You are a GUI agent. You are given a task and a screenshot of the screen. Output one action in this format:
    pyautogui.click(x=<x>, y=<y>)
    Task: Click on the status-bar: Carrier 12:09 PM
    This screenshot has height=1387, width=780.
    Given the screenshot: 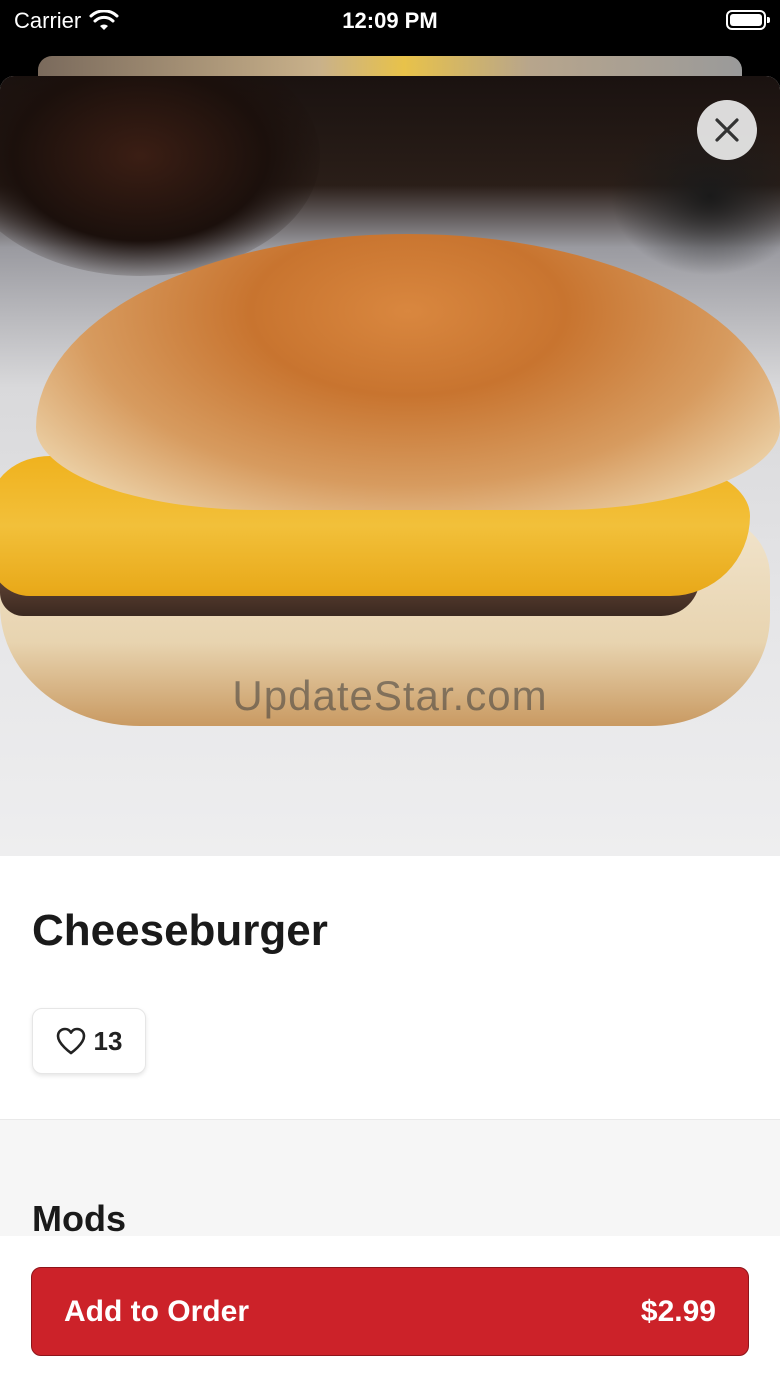 What is the action you would take?
    pyautogui.click(x=390, y=28)
    